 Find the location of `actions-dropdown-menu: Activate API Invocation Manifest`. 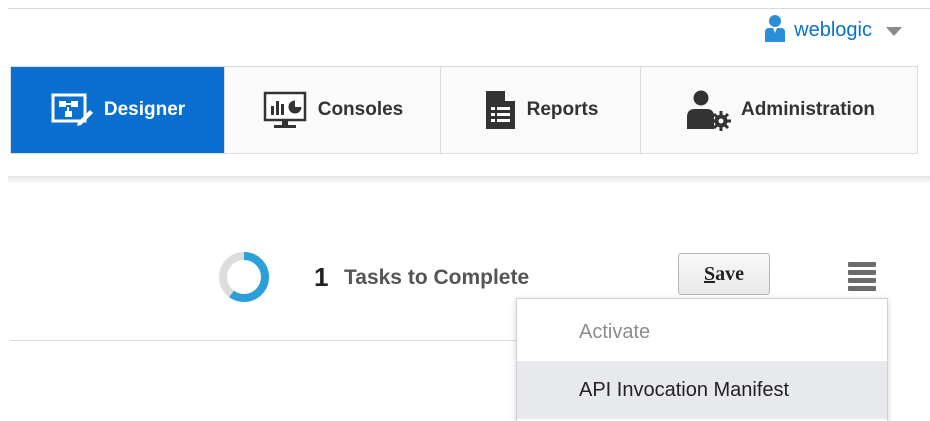

actions-dropdown-menu: Activate API Invocation Manifest is located at coordinates (702, 359).